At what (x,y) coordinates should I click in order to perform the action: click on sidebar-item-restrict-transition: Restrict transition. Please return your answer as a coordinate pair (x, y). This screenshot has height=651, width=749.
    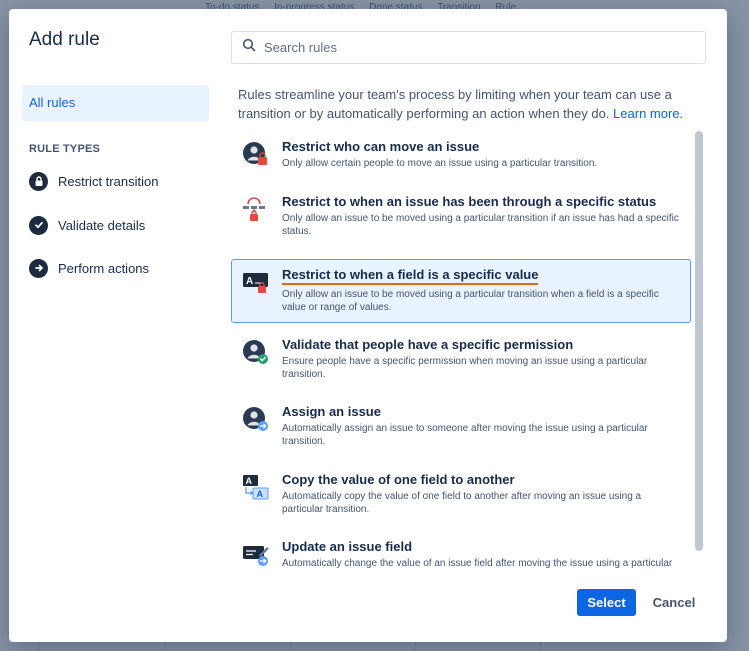
    Looking at the image, I should click on (93, 181).